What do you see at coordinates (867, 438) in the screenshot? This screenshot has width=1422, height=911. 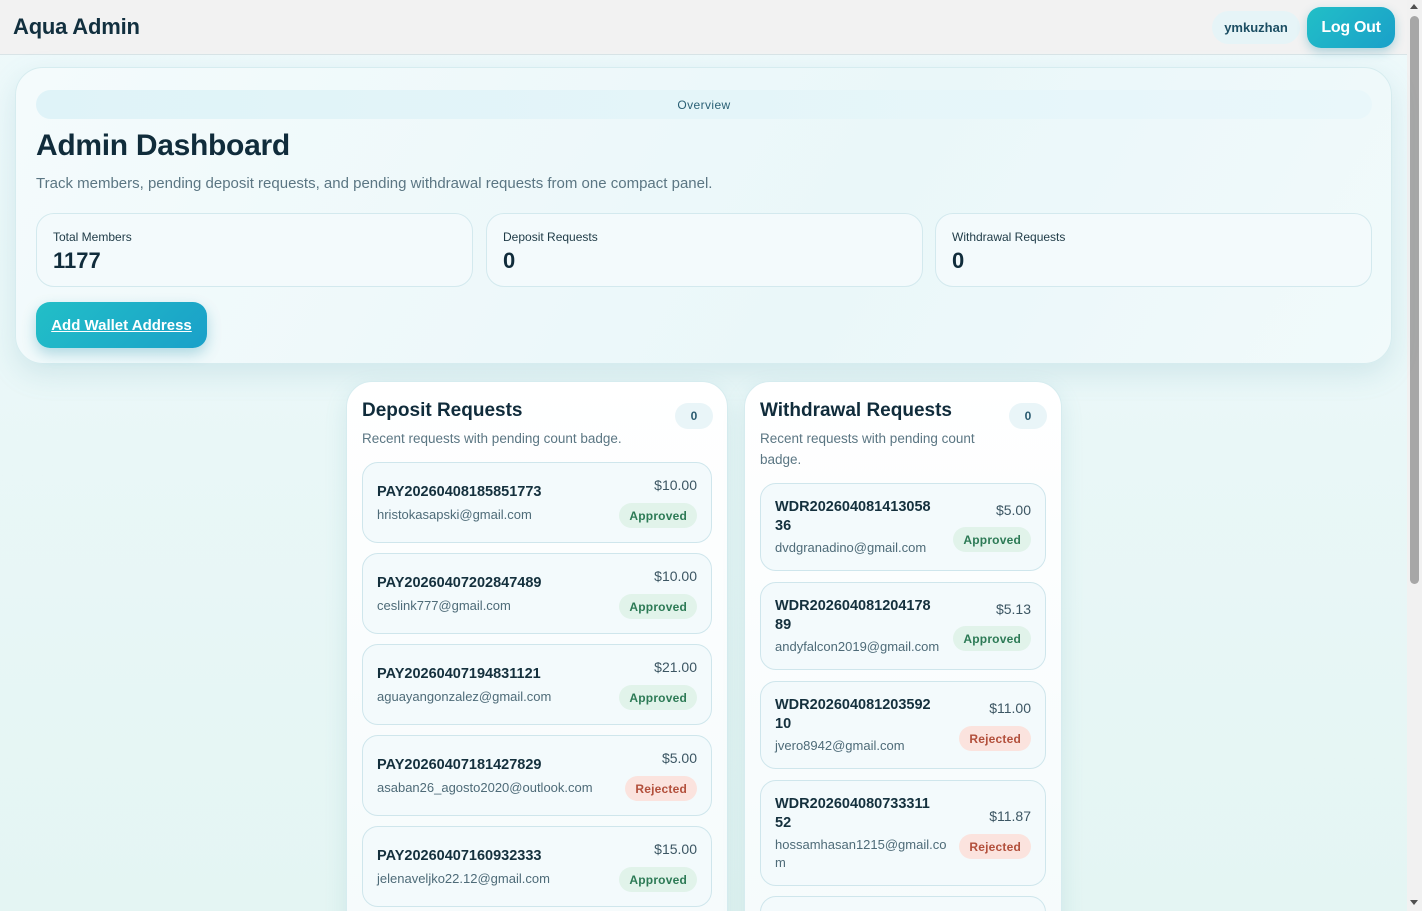 I see `subtitle-line: Recent requests with pending count` at bounding box center [867, 438].